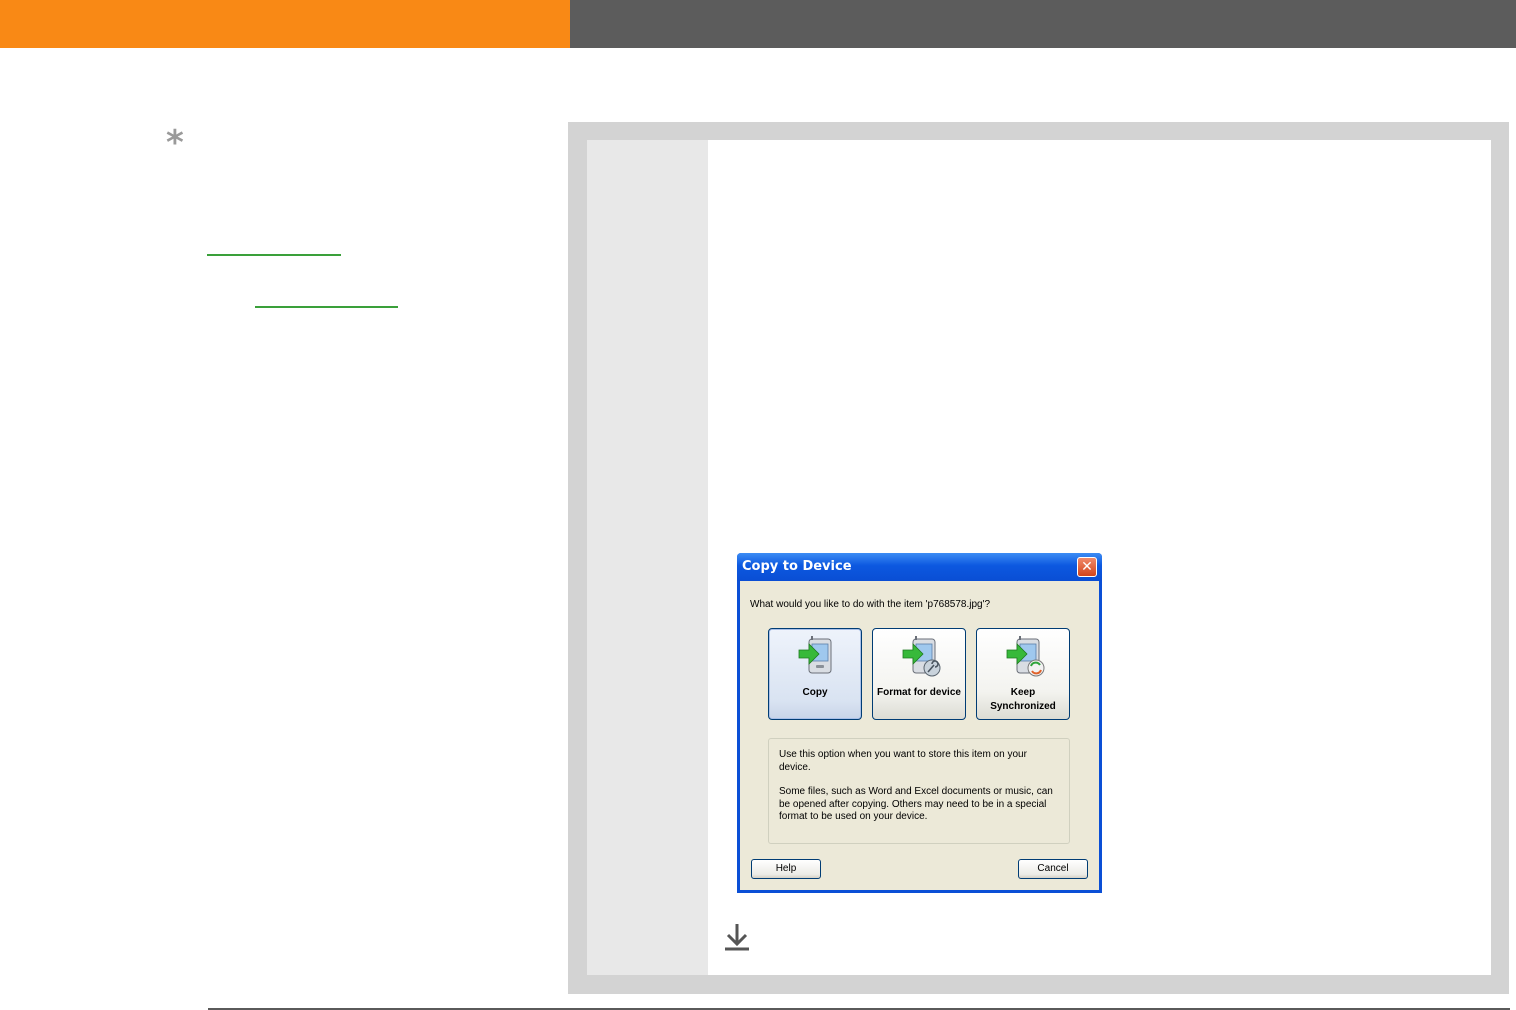 The width and height of the screenshot is (1516, 1010). I want to click on cancel-button: Cancel, so click(1053, 869).